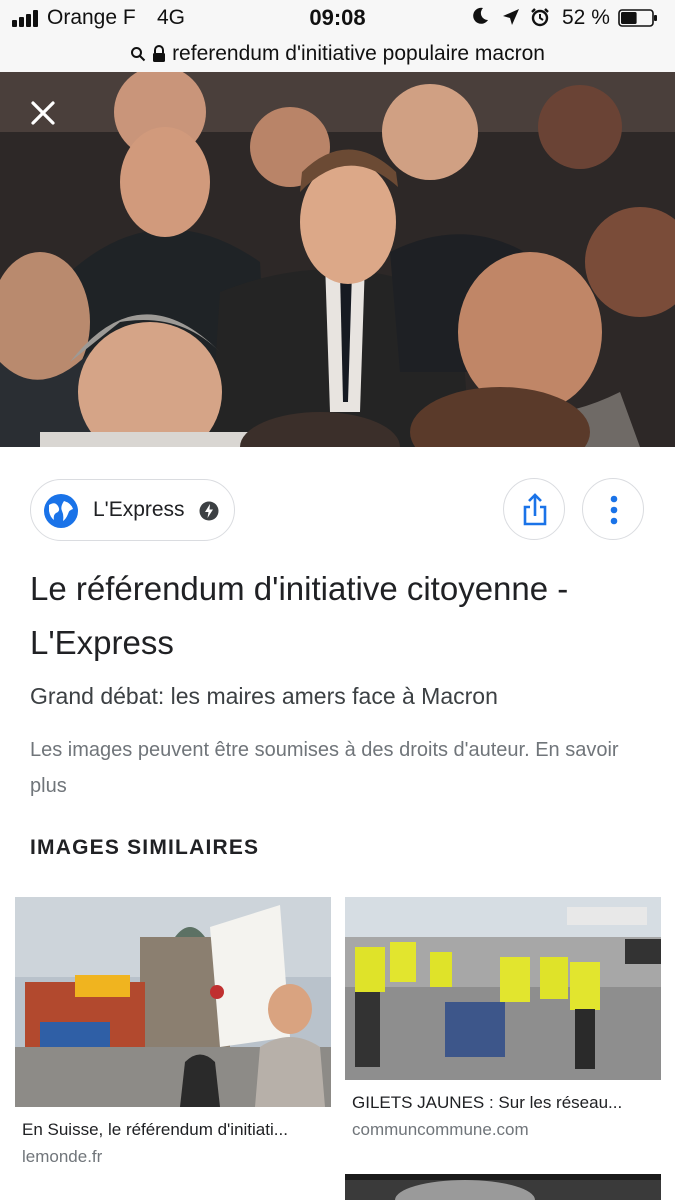 The height and width of the screenshot is (1200, 675). I want to click on share-icon, so click(535, 509).